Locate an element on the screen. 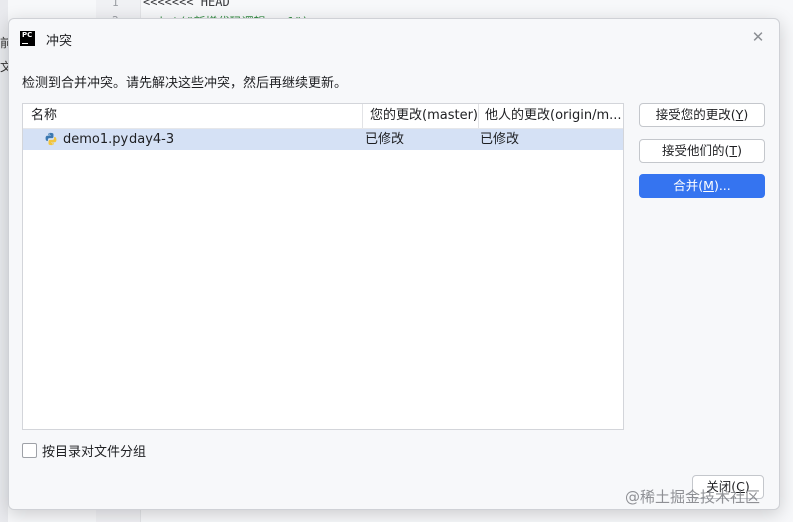  table-row: demo1.py day4-3 已修改 已修改 is located at coordinates (323, 139).